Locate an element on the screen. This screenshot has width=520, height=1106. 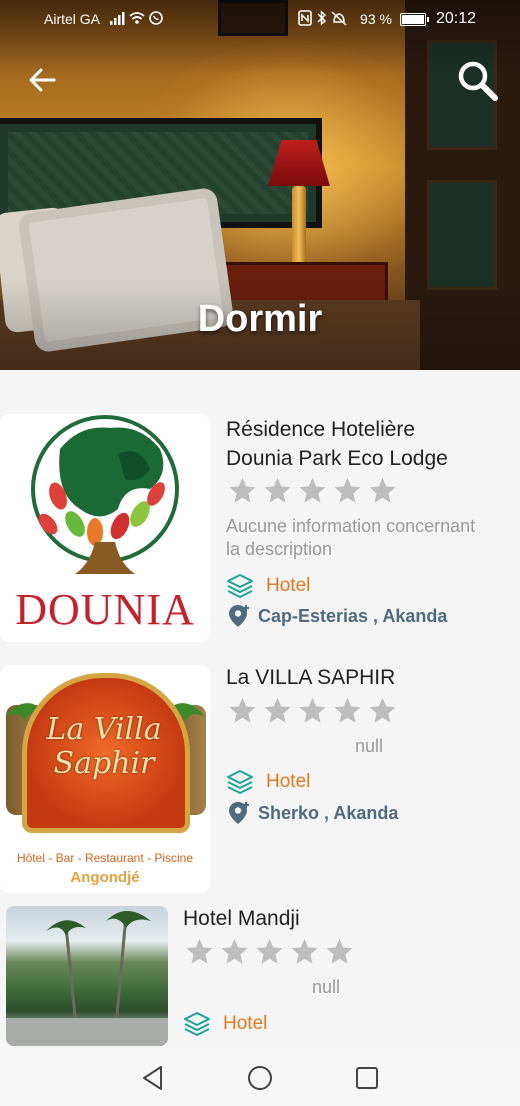
battery-percent: 93 % is located at coordinates (376, 19).